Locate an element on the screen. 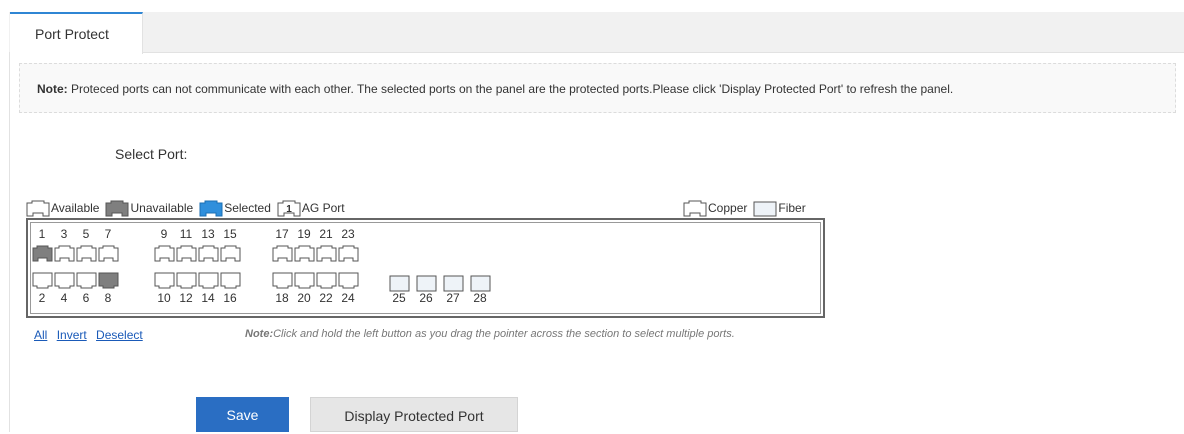  note-prefix: Note: is located at coordinates (52, 89).